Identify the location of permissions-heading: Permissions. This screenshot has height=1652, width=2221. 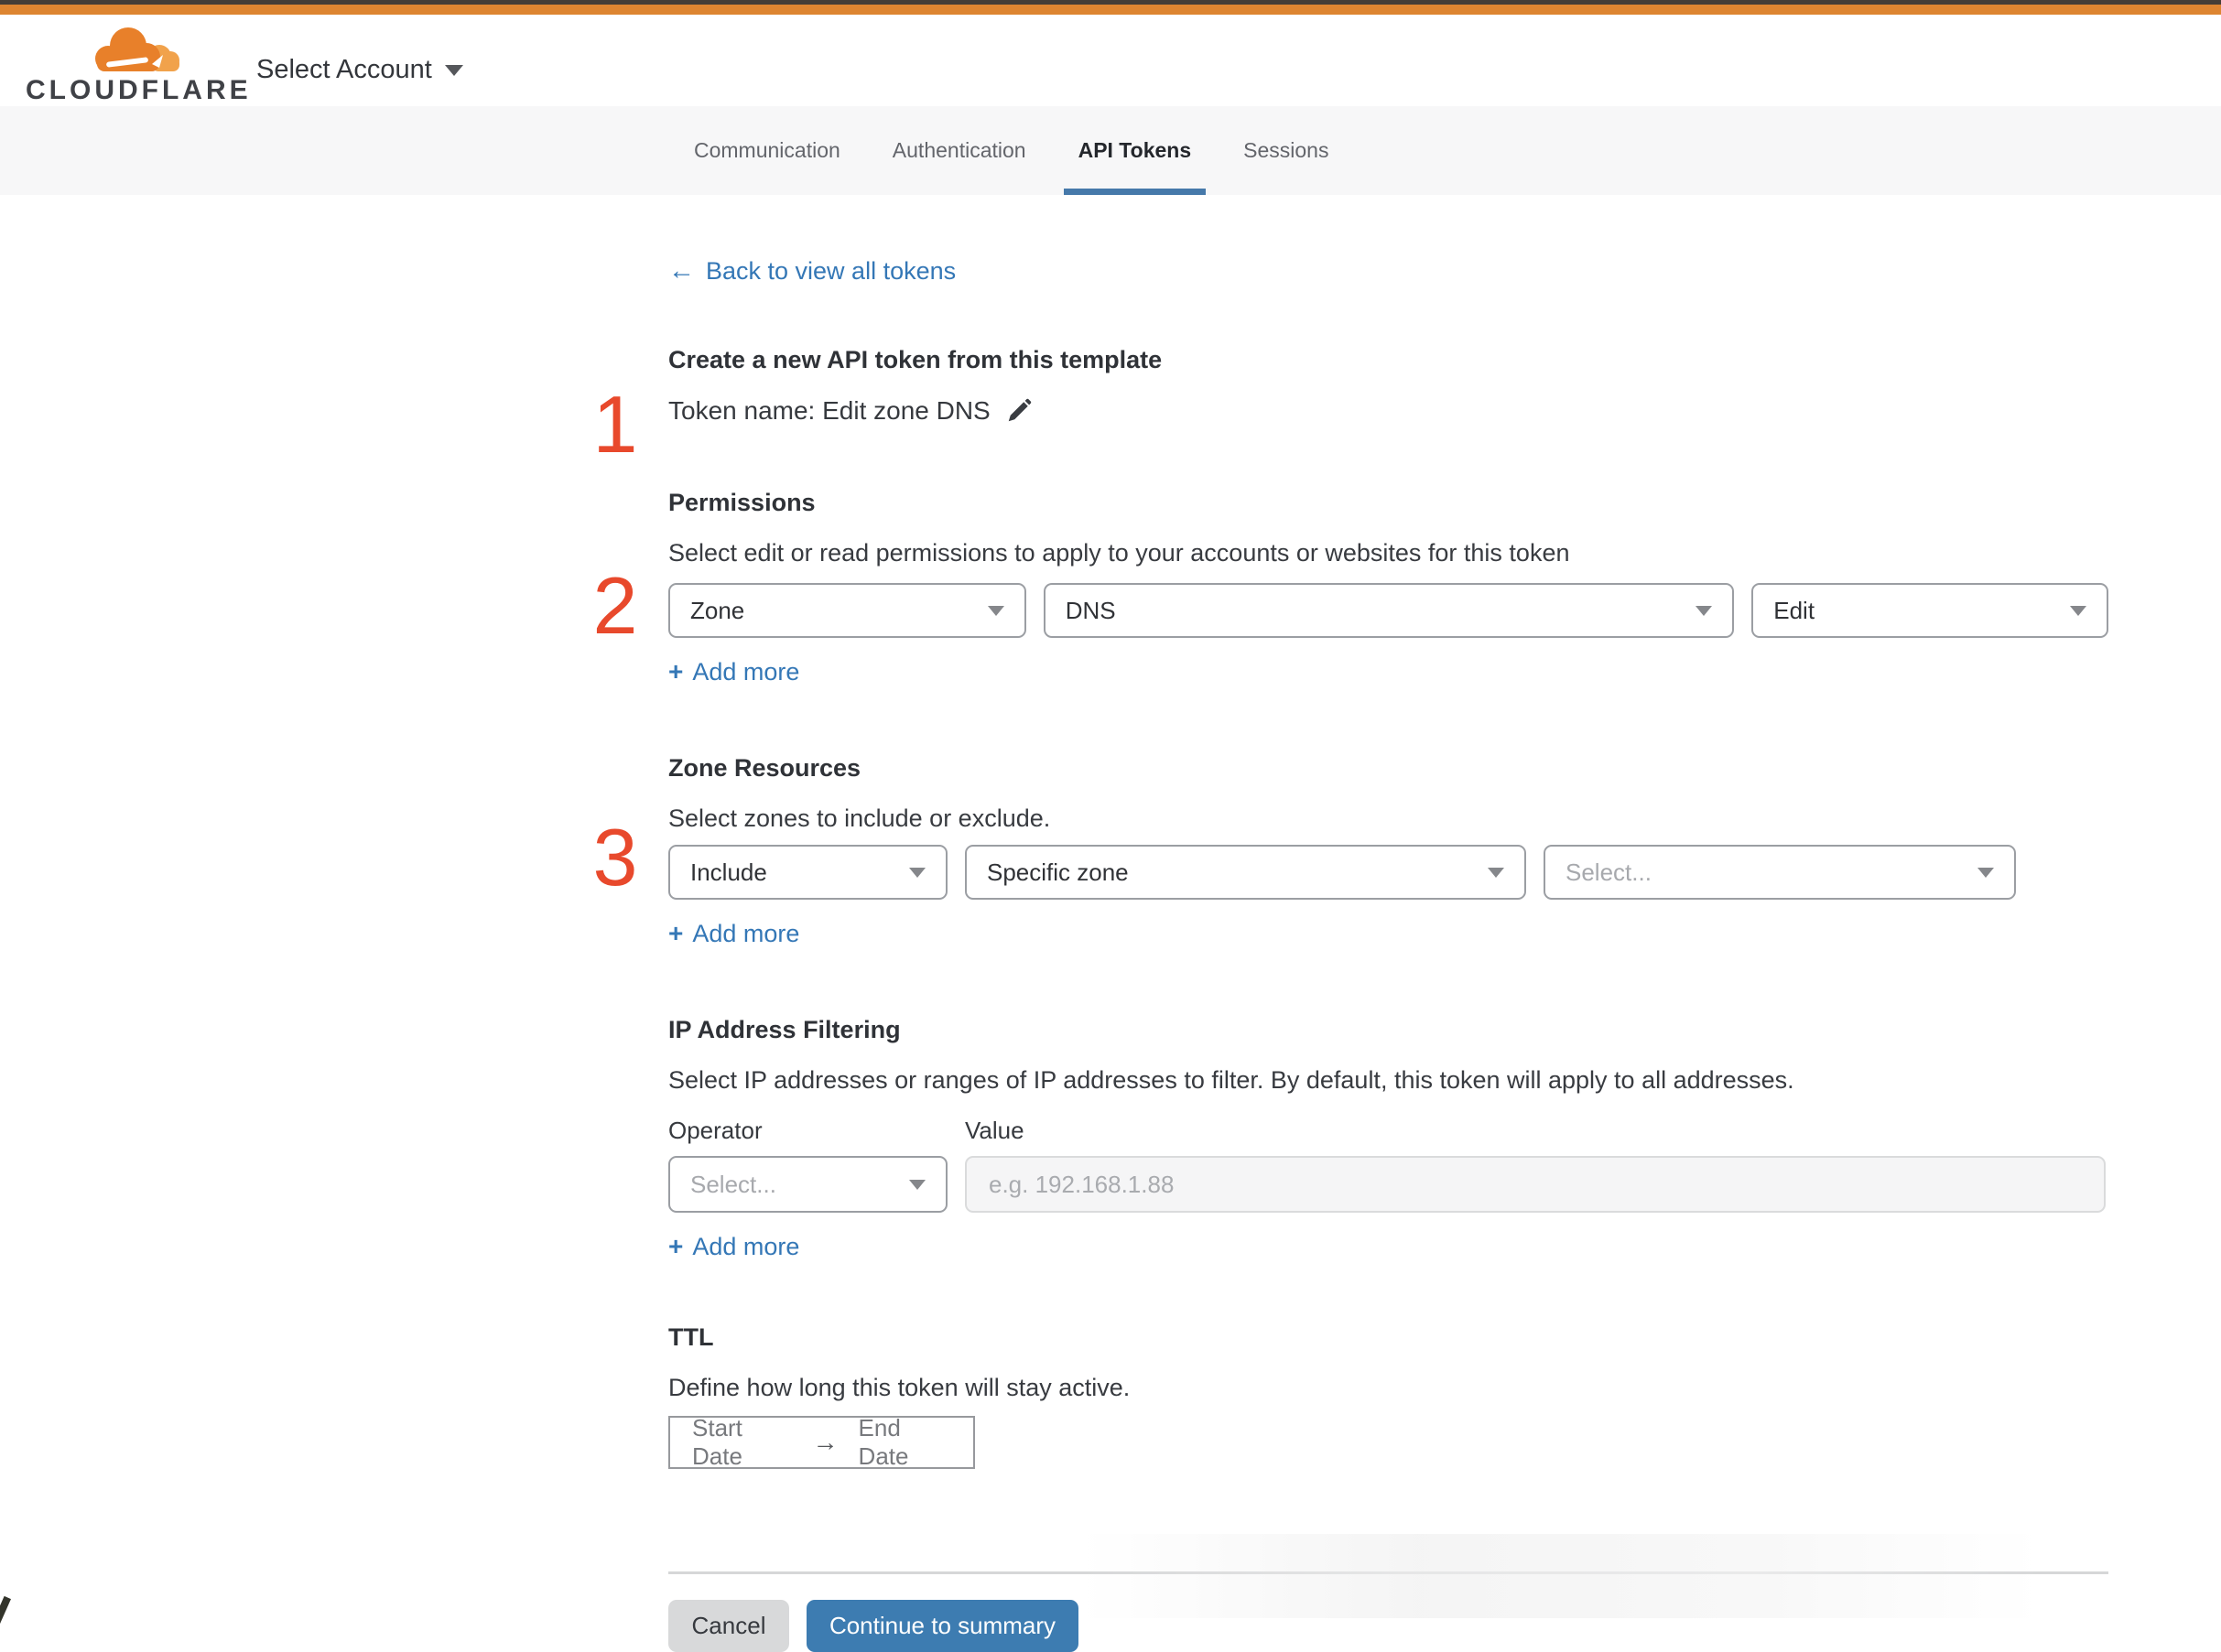
(742, 502).